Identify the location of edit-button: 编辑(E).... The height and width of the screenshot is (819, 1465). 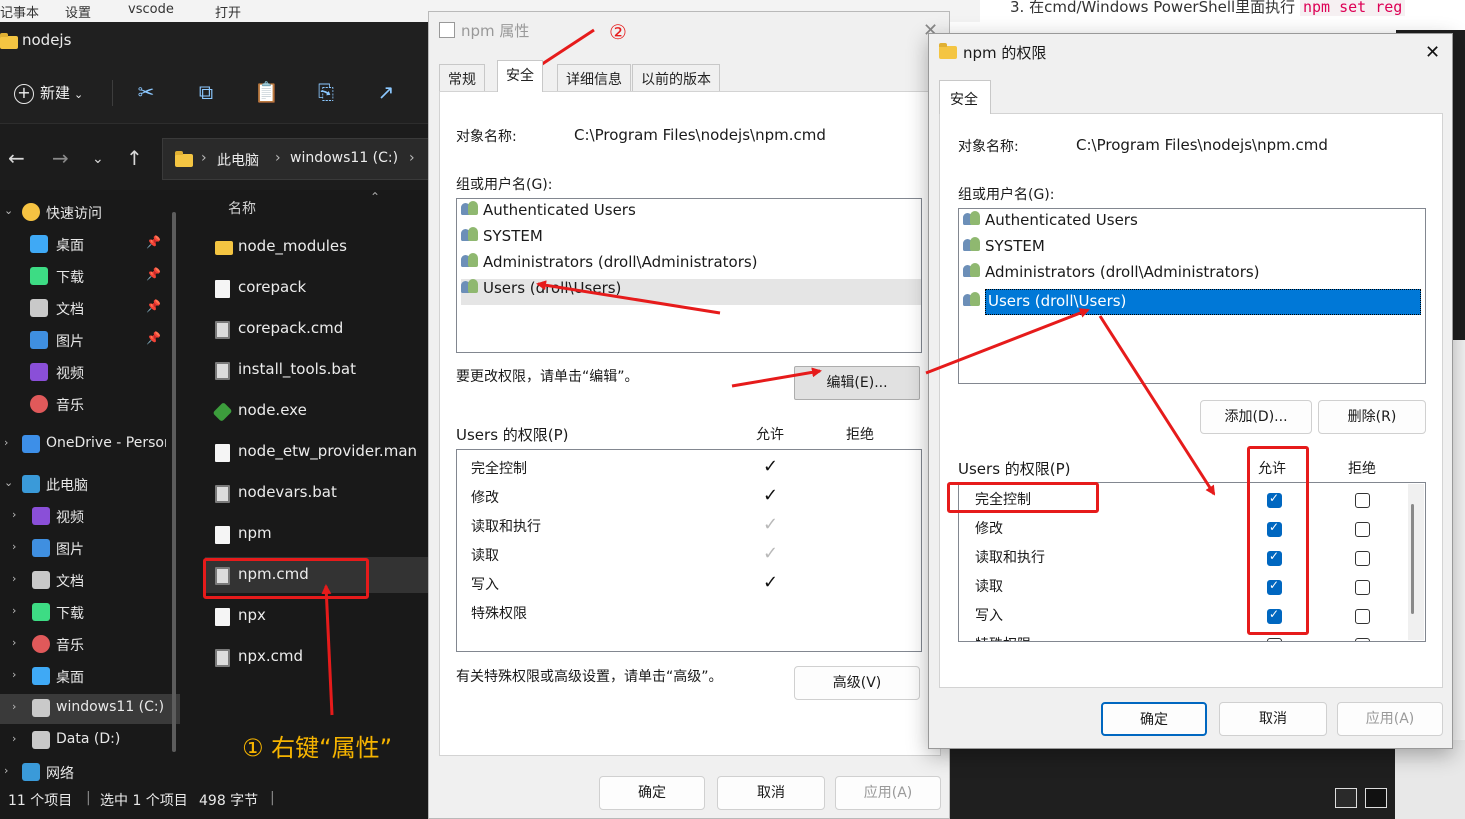
(857, 383).